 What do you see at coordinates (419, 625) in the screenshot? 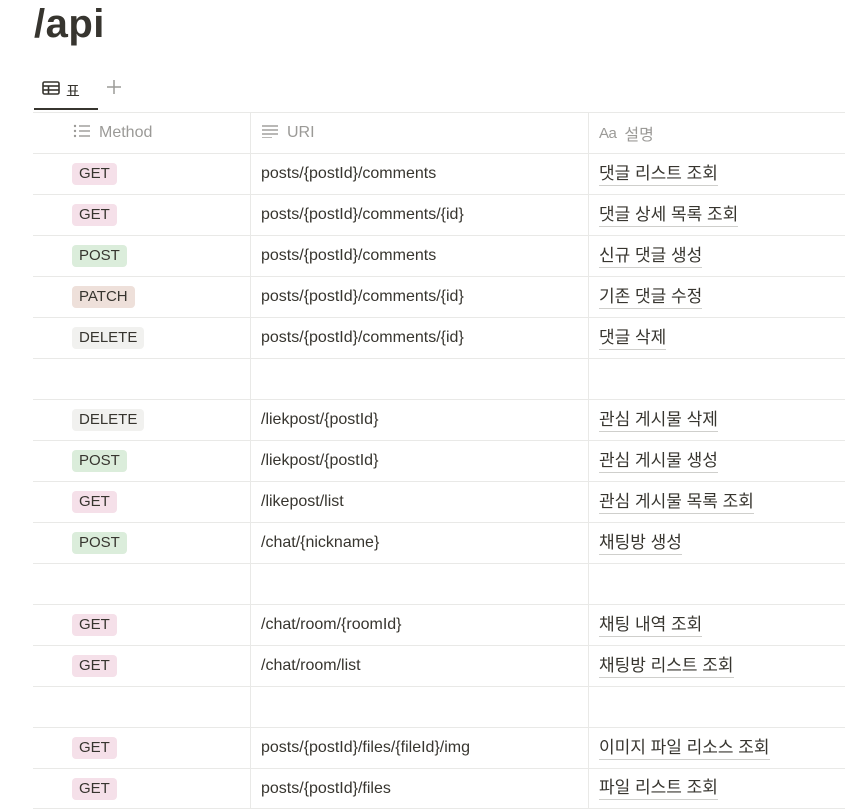
I see `uri-cell: /chat/room/{roomId}` at bounding box center [419, 625].